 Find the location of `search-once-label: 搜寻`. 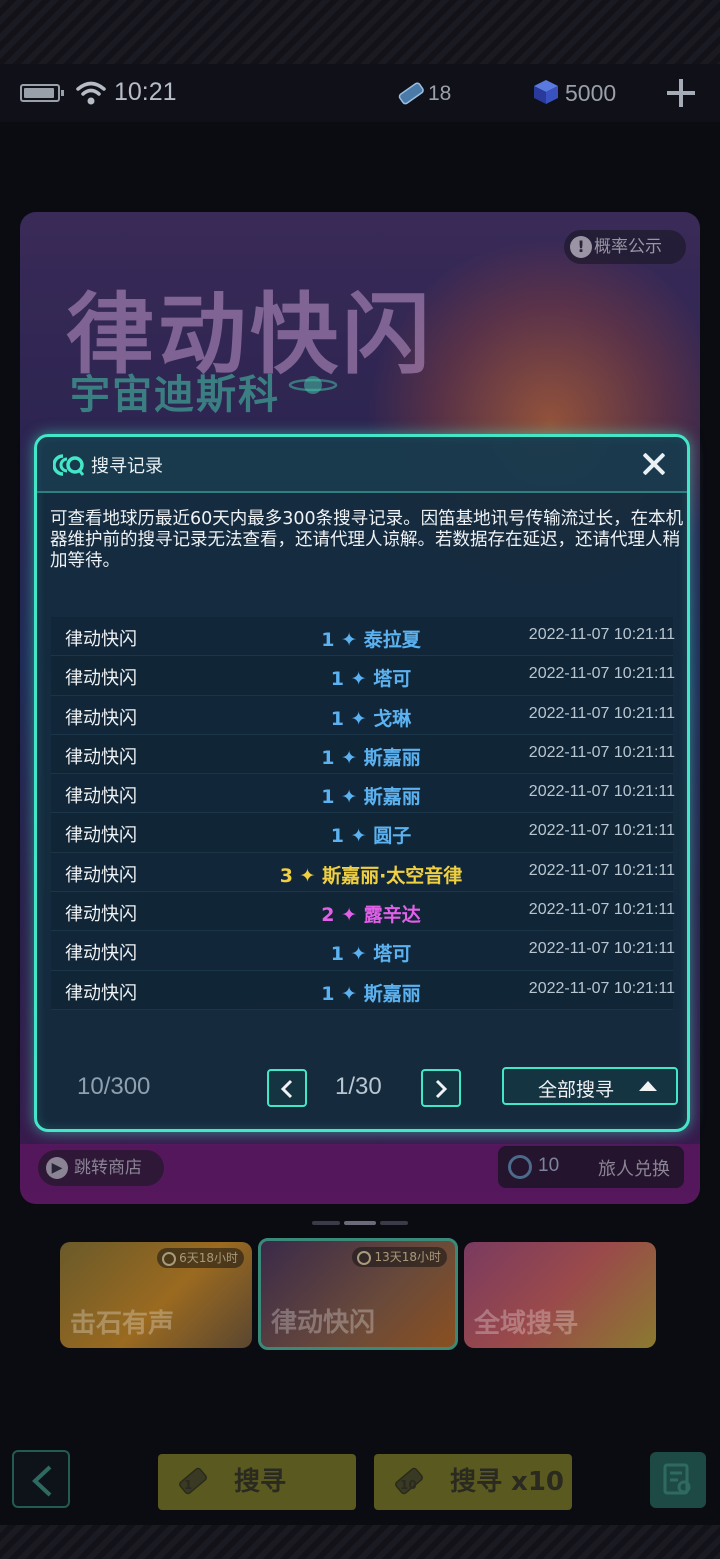

search-once-label: 搜寻 is located at coordinates (260, 1482).